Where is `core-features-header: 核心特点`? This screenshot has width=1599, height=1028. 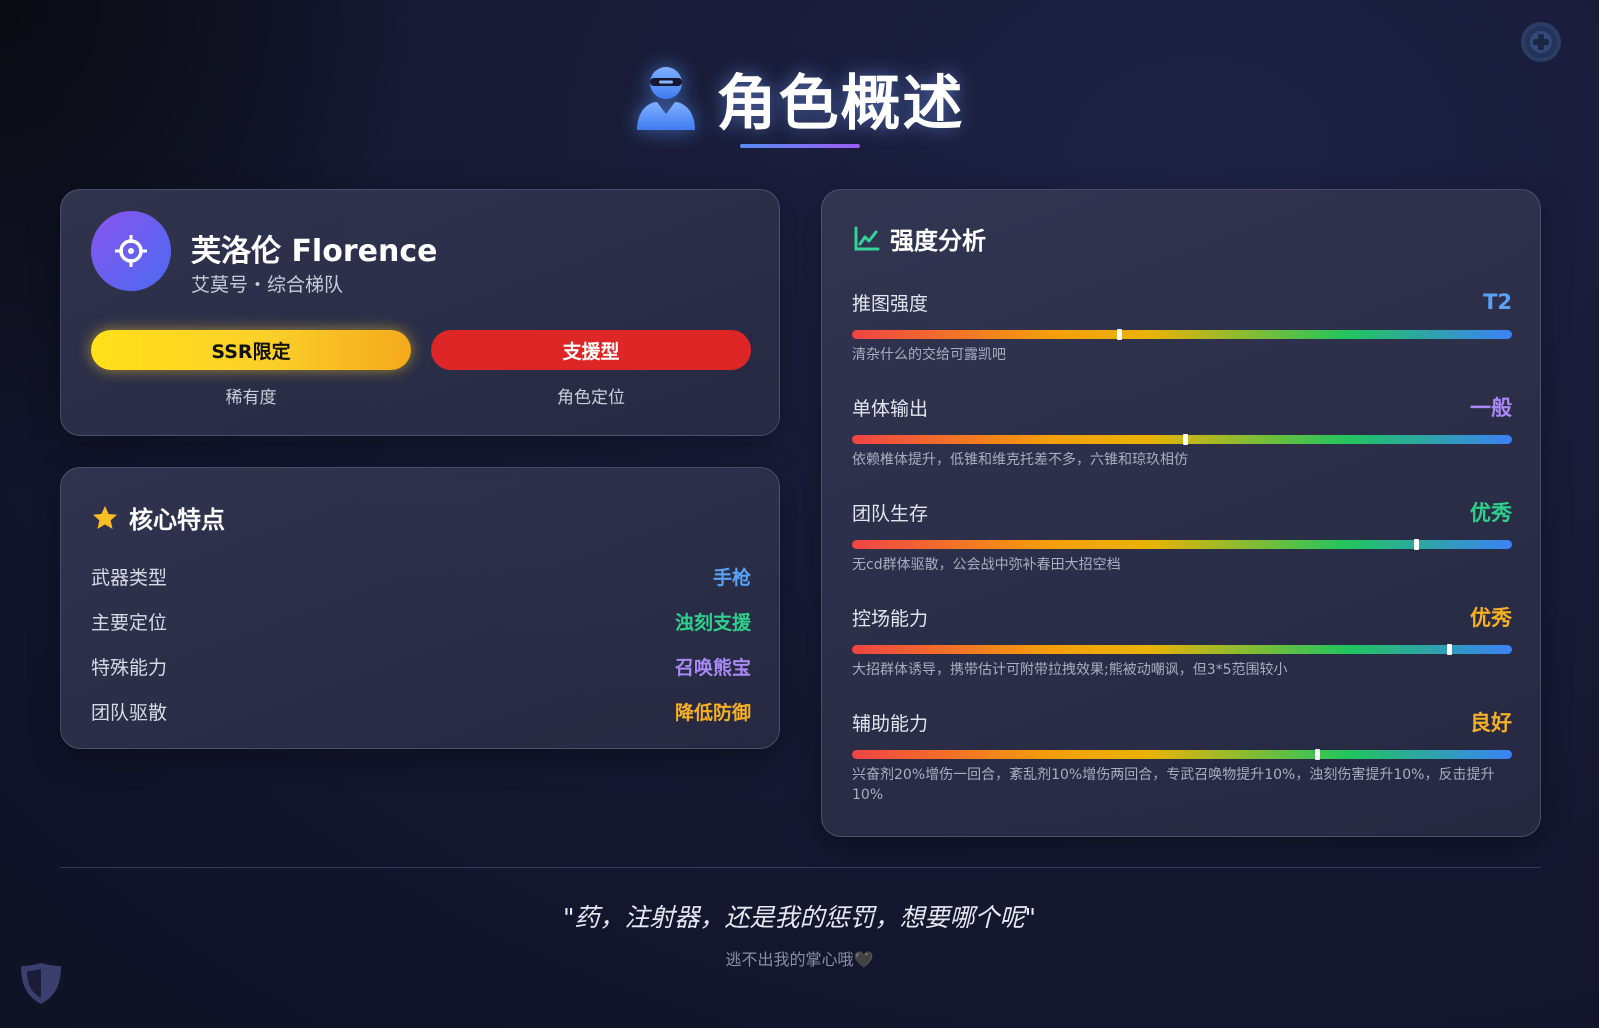 core-features-header: 核心特点 is located at coordinates (158, 517).